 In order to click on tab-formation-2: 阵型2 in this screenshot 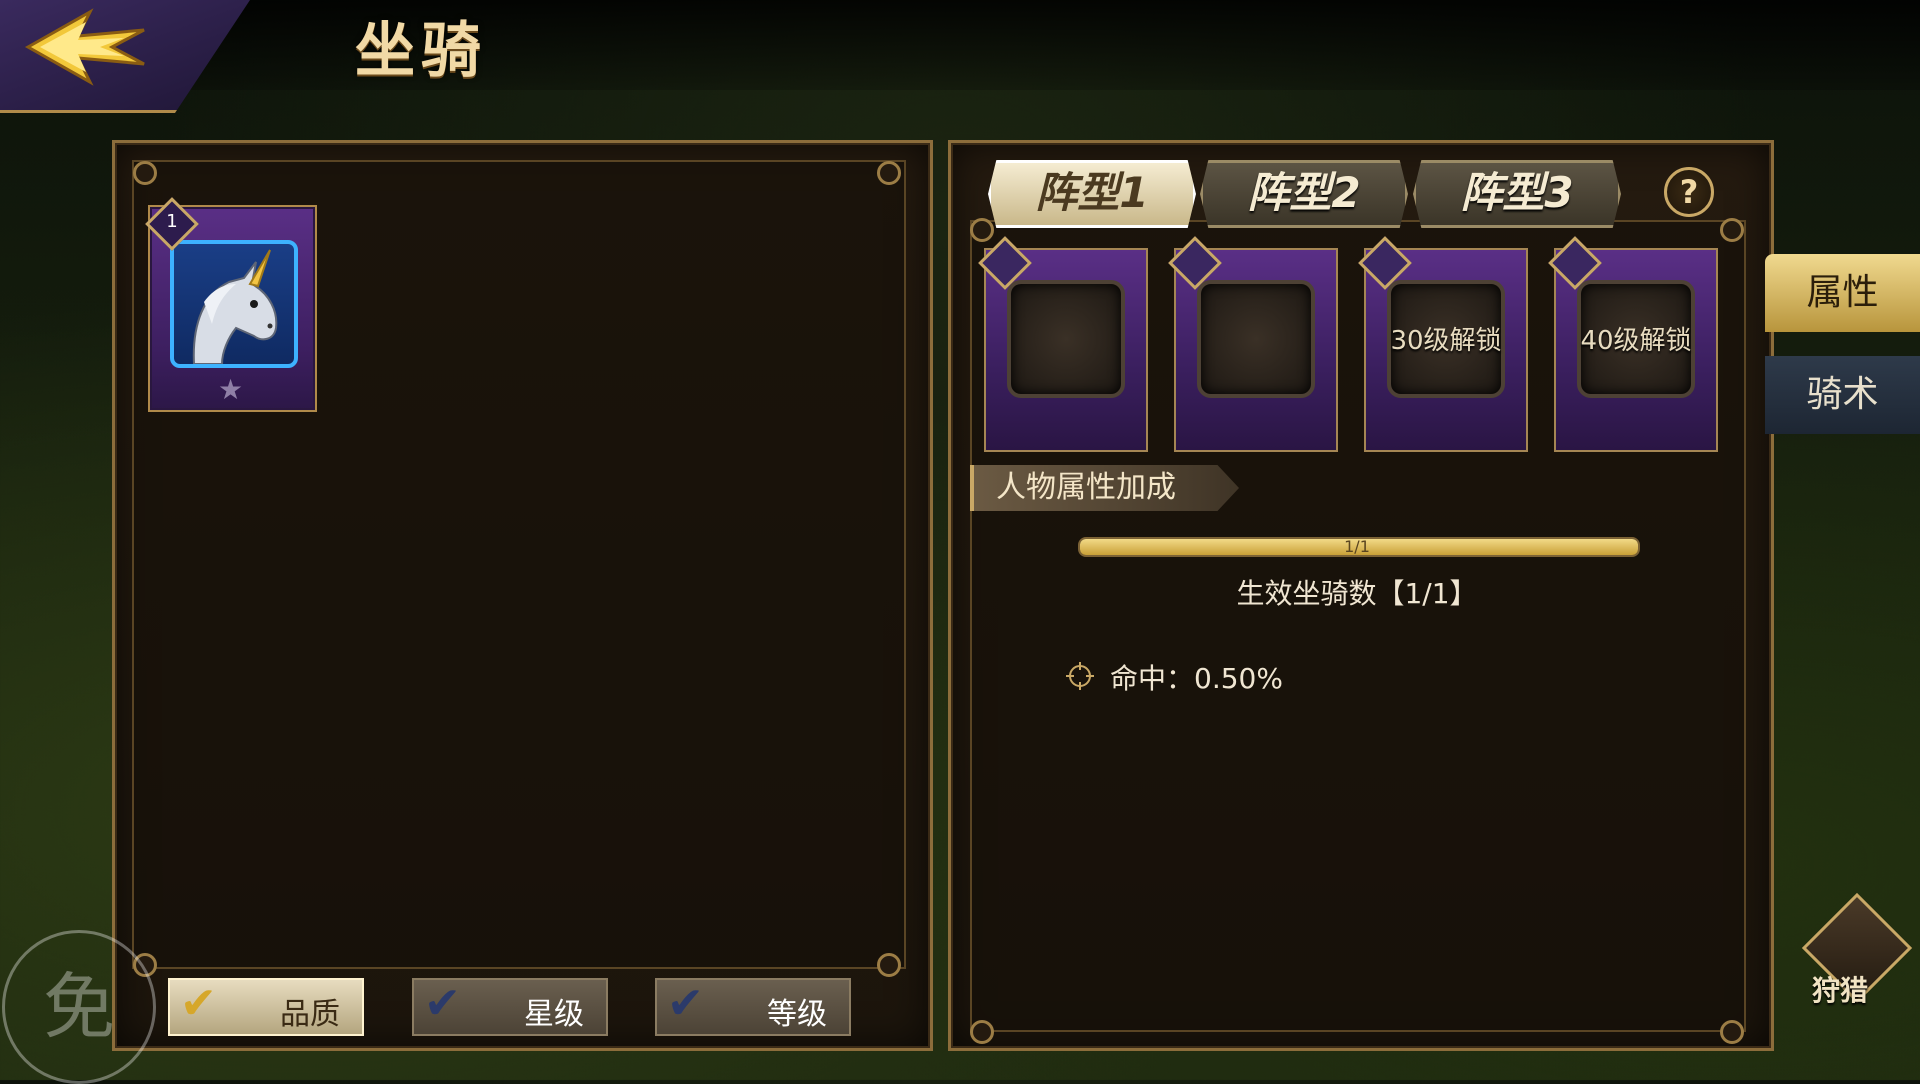, I will do `click(1304, 194)`.